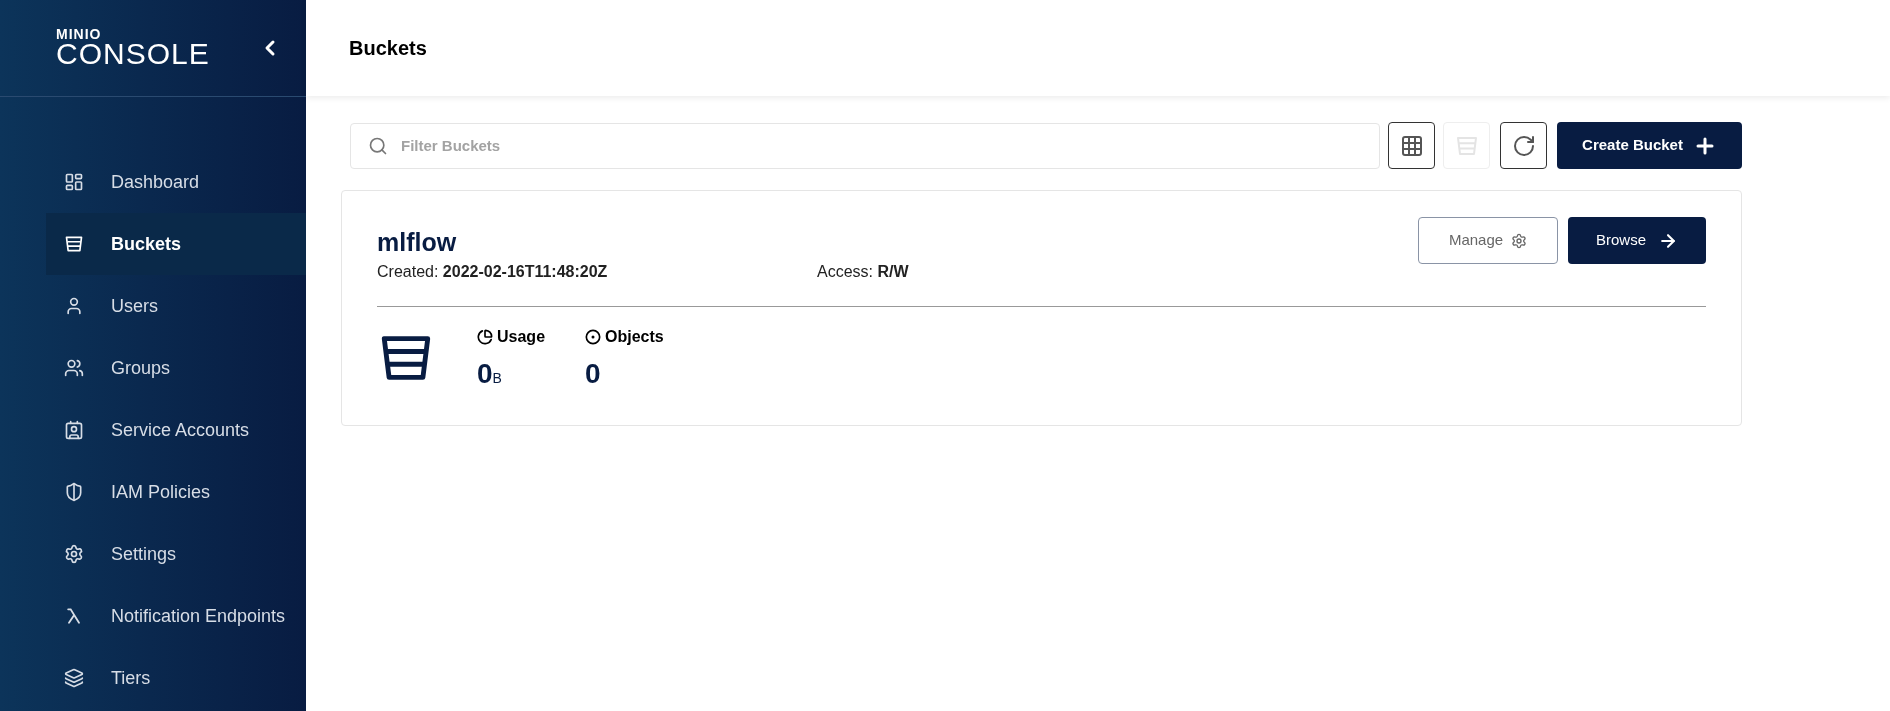  What do you see at coordinates (176, 616) in the screenshot?
I see `nav-item: Notification Endpoints` at bounding box center [176, 616].